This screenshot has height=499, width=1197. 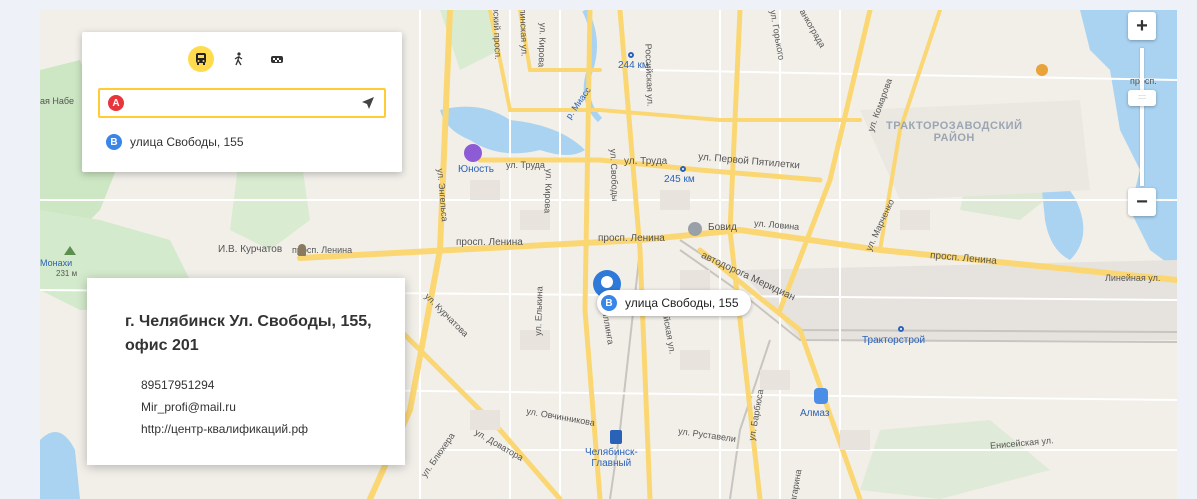 What do you see at coordinates (631, 238) in the screenshot?
I see `label-lenina-3: просп. Ленина` at bounding box center [631, 238].